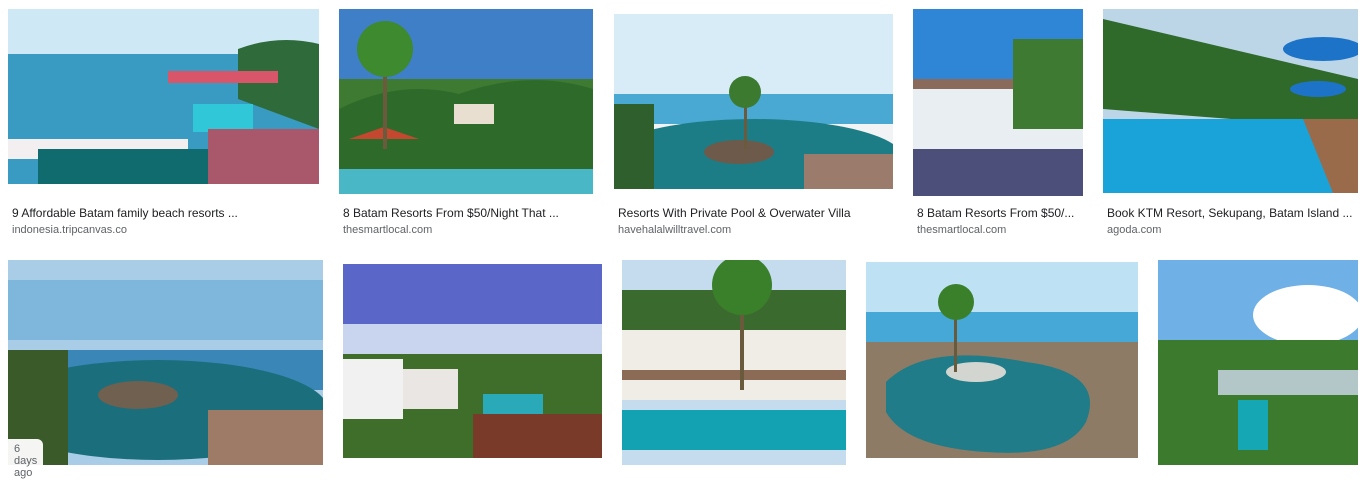 The width and height of the screenshot is (1366, 483). I want to click on result-source-3: havehalalwilltravel.com, so click(675, 230).